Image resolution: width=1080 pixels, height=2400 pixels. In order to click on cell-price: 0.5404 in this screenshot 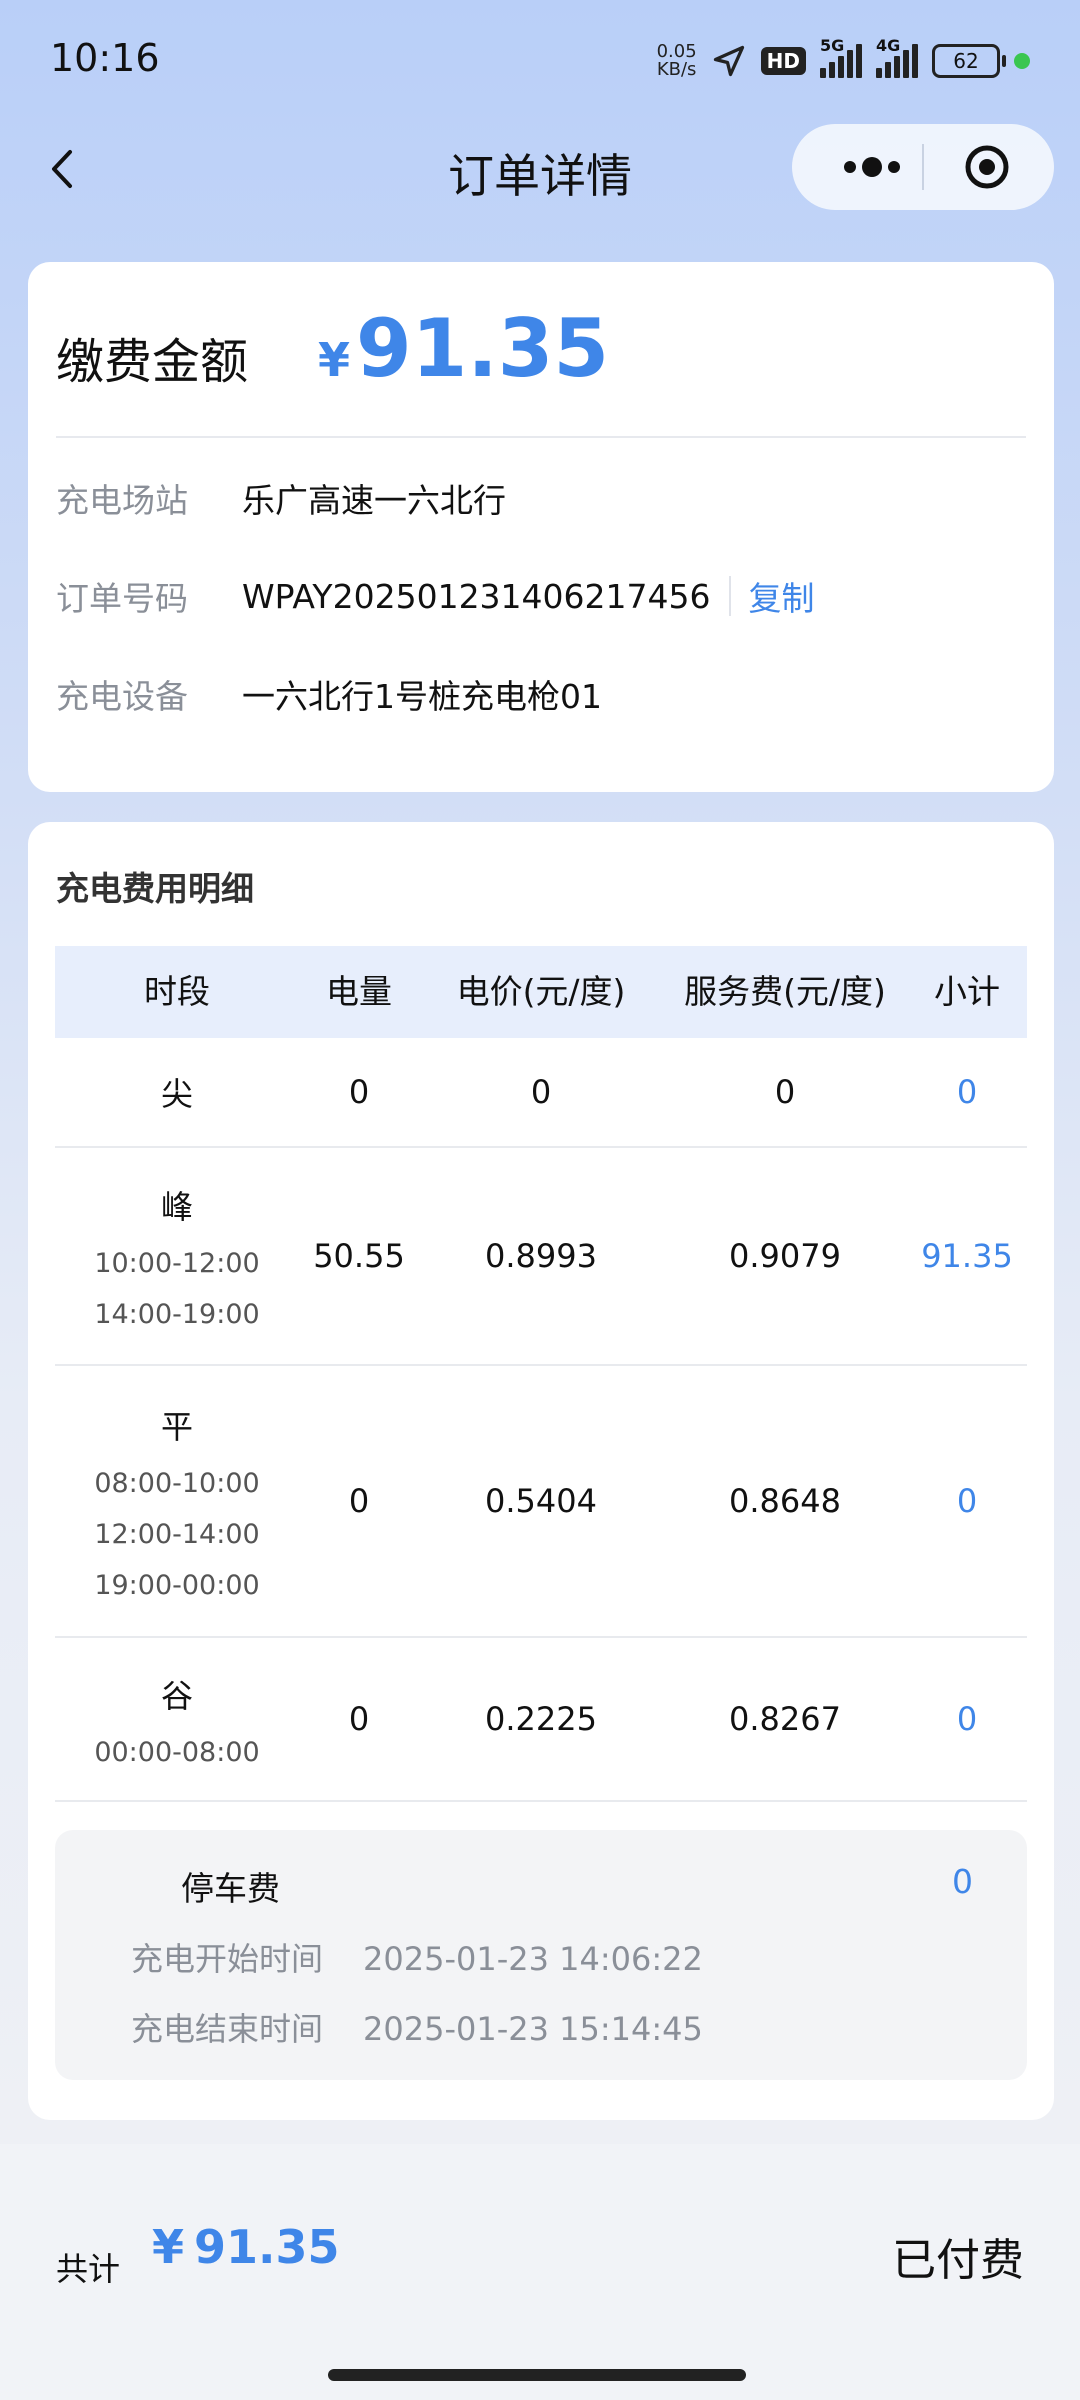, I will do `click(541, 1501)`.